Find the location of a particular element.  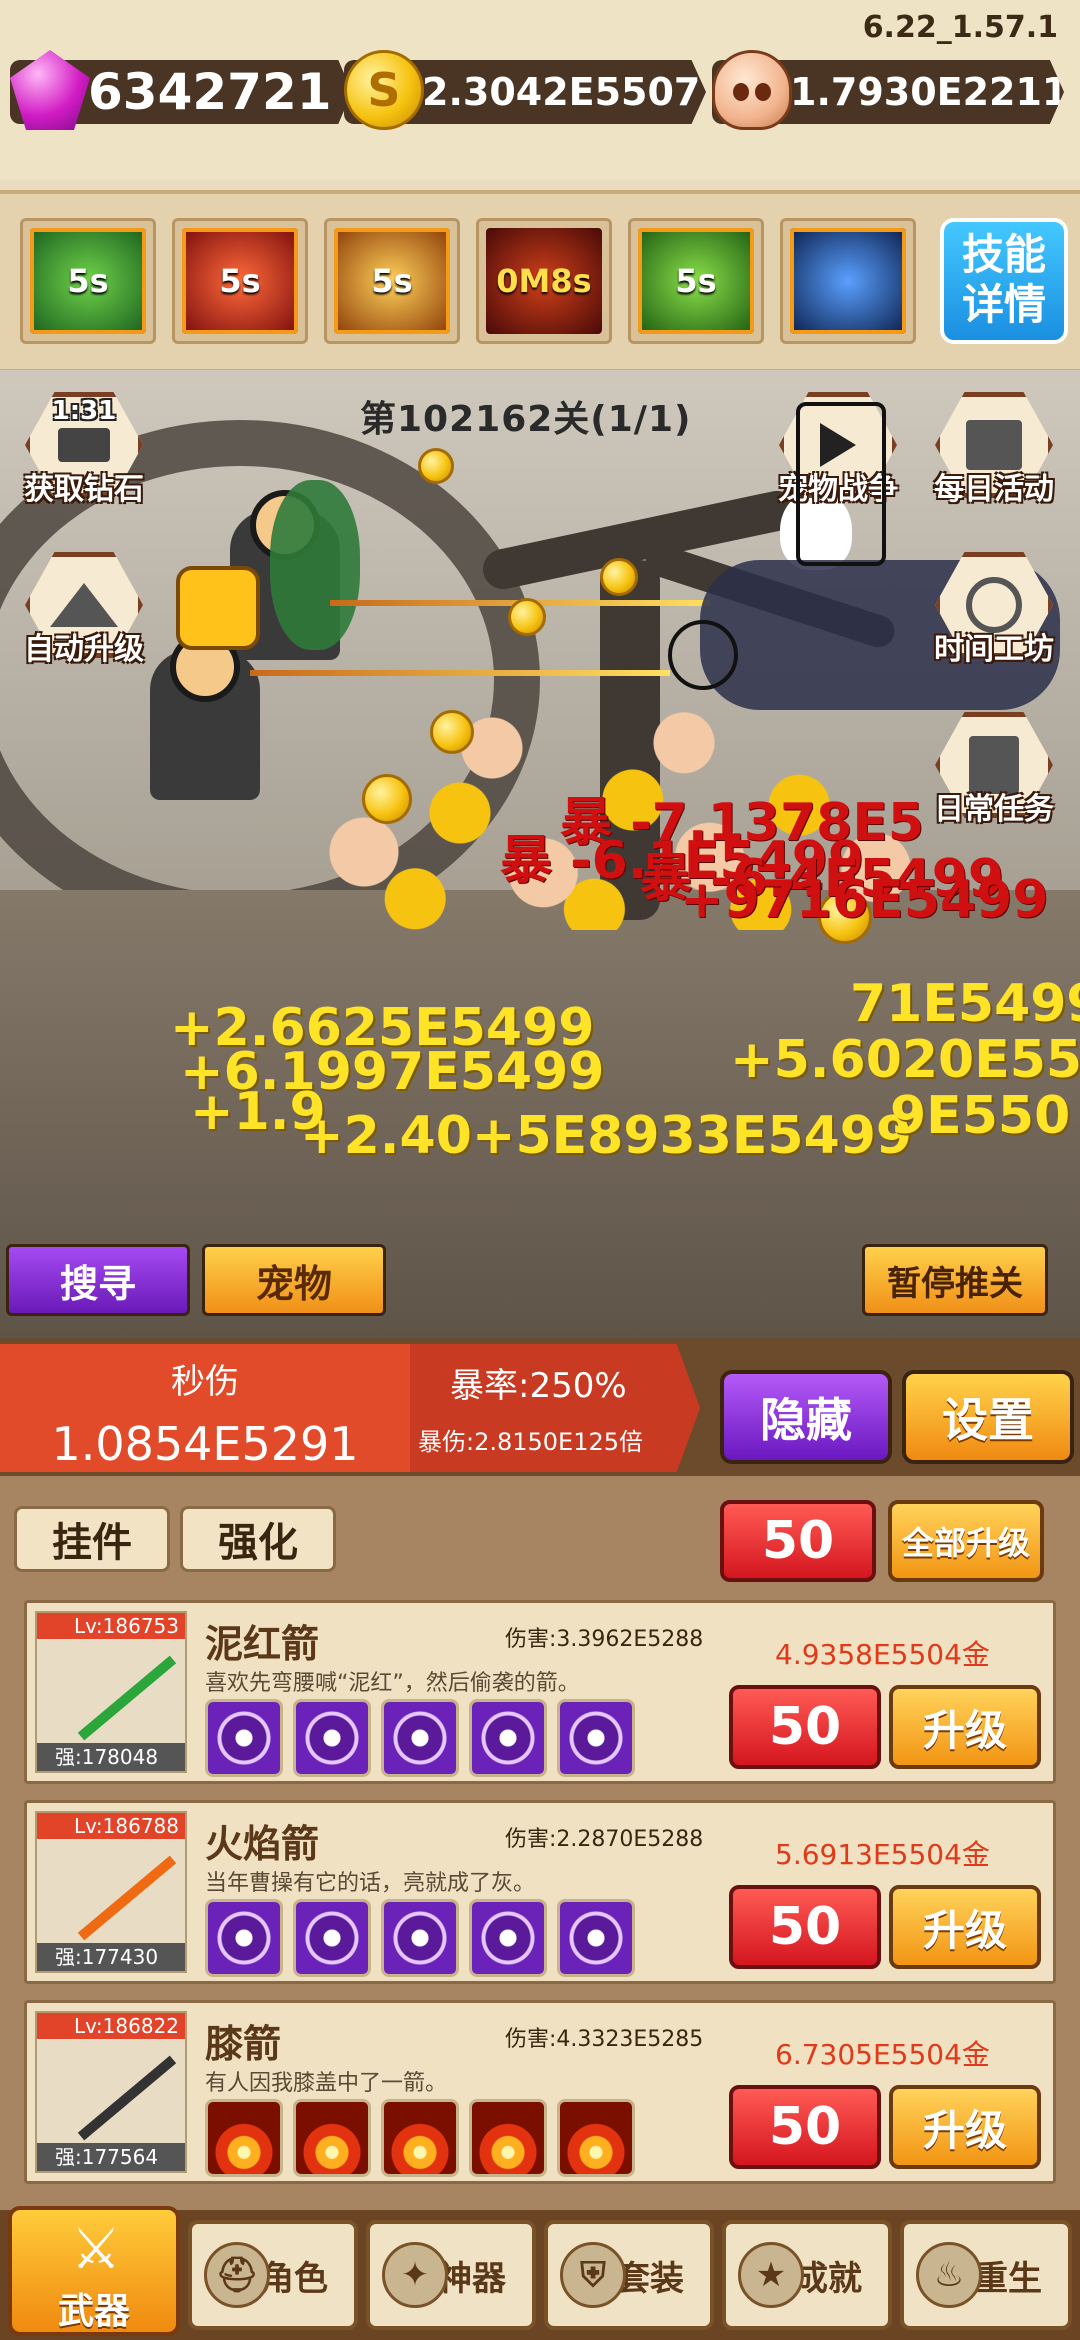

skill-1-timer: 5s is located at coordinates (88, 281).